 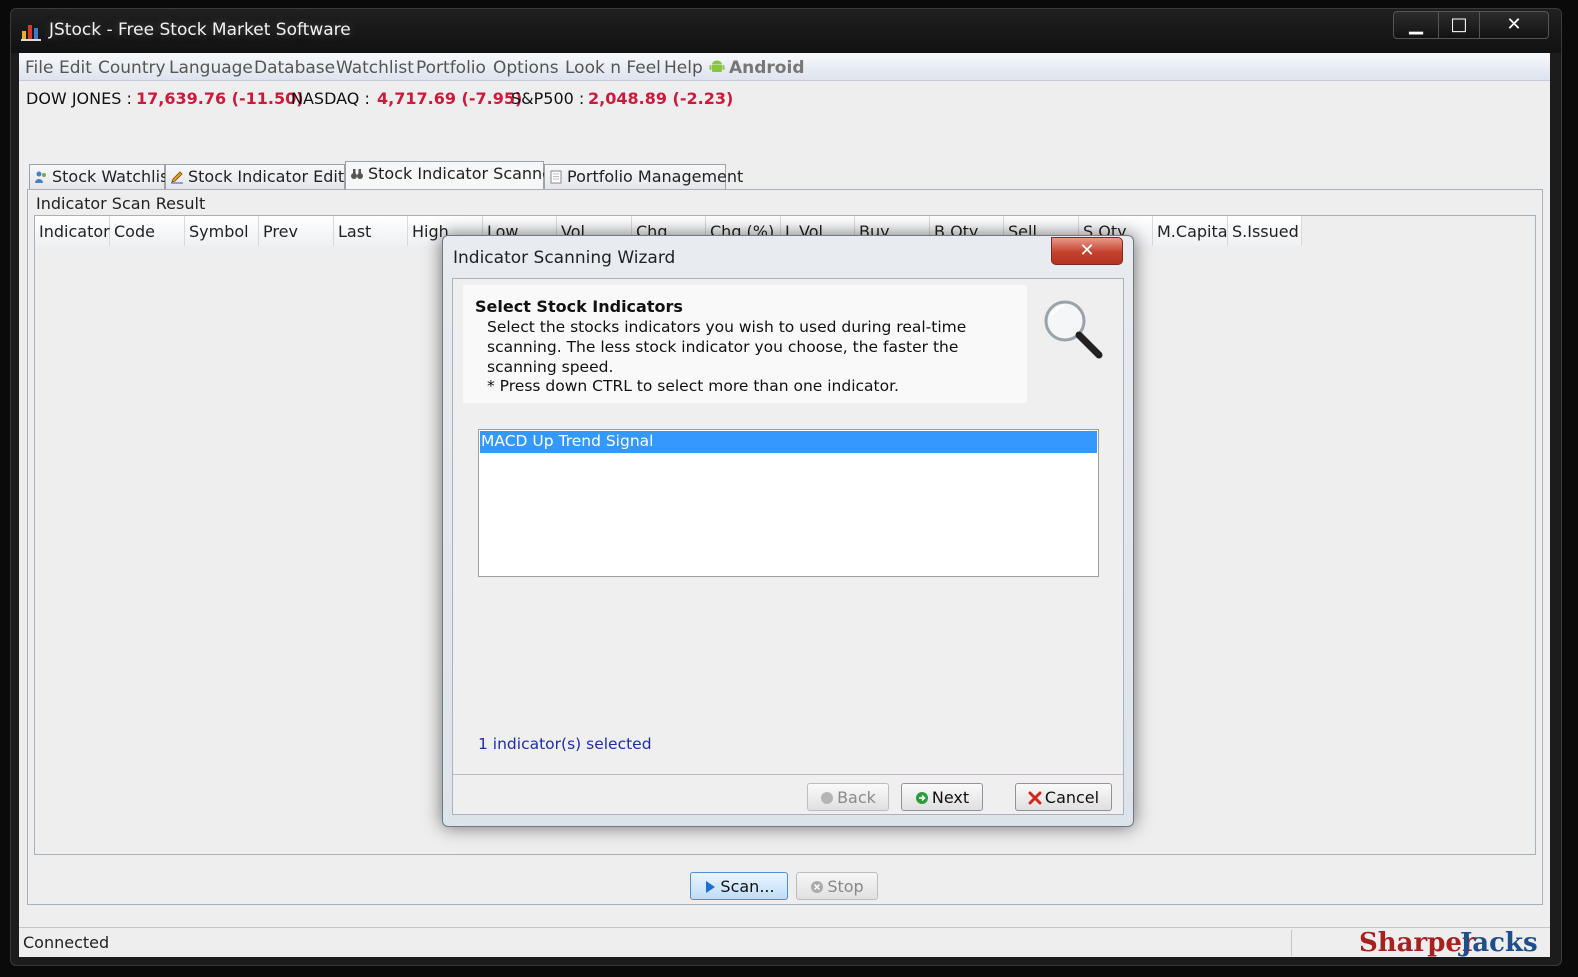 I want to click on watermark-sharper: Sharper, so click(x=1417, y=943).